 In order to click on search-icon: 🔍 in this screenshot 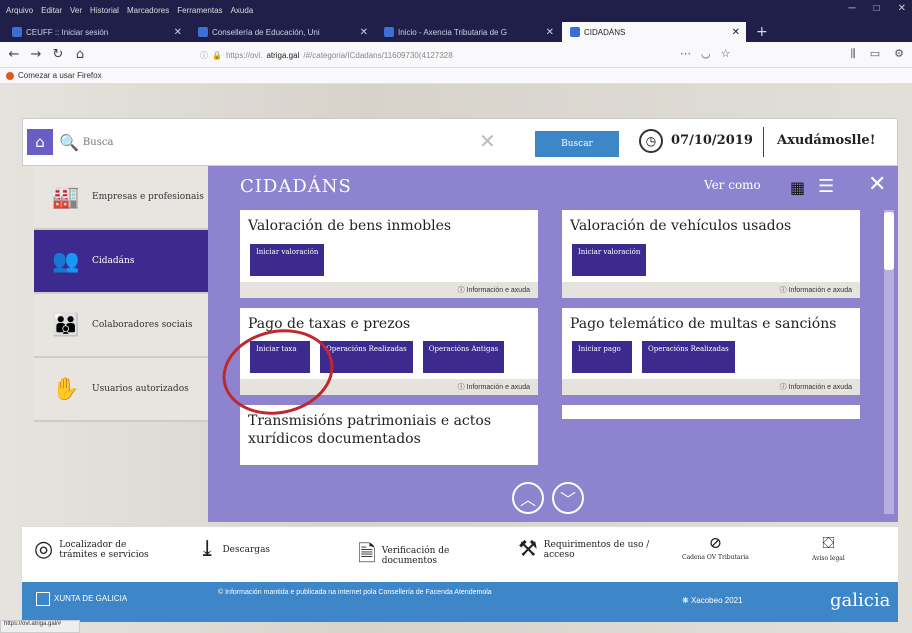, I will do `click(69, 142)`.